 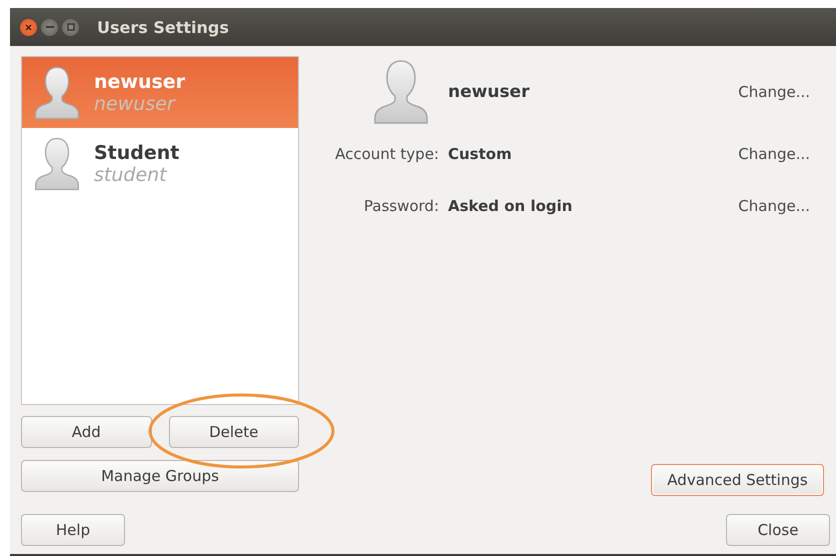 I want to click on close-button: Close, so click(x=778, y=530).